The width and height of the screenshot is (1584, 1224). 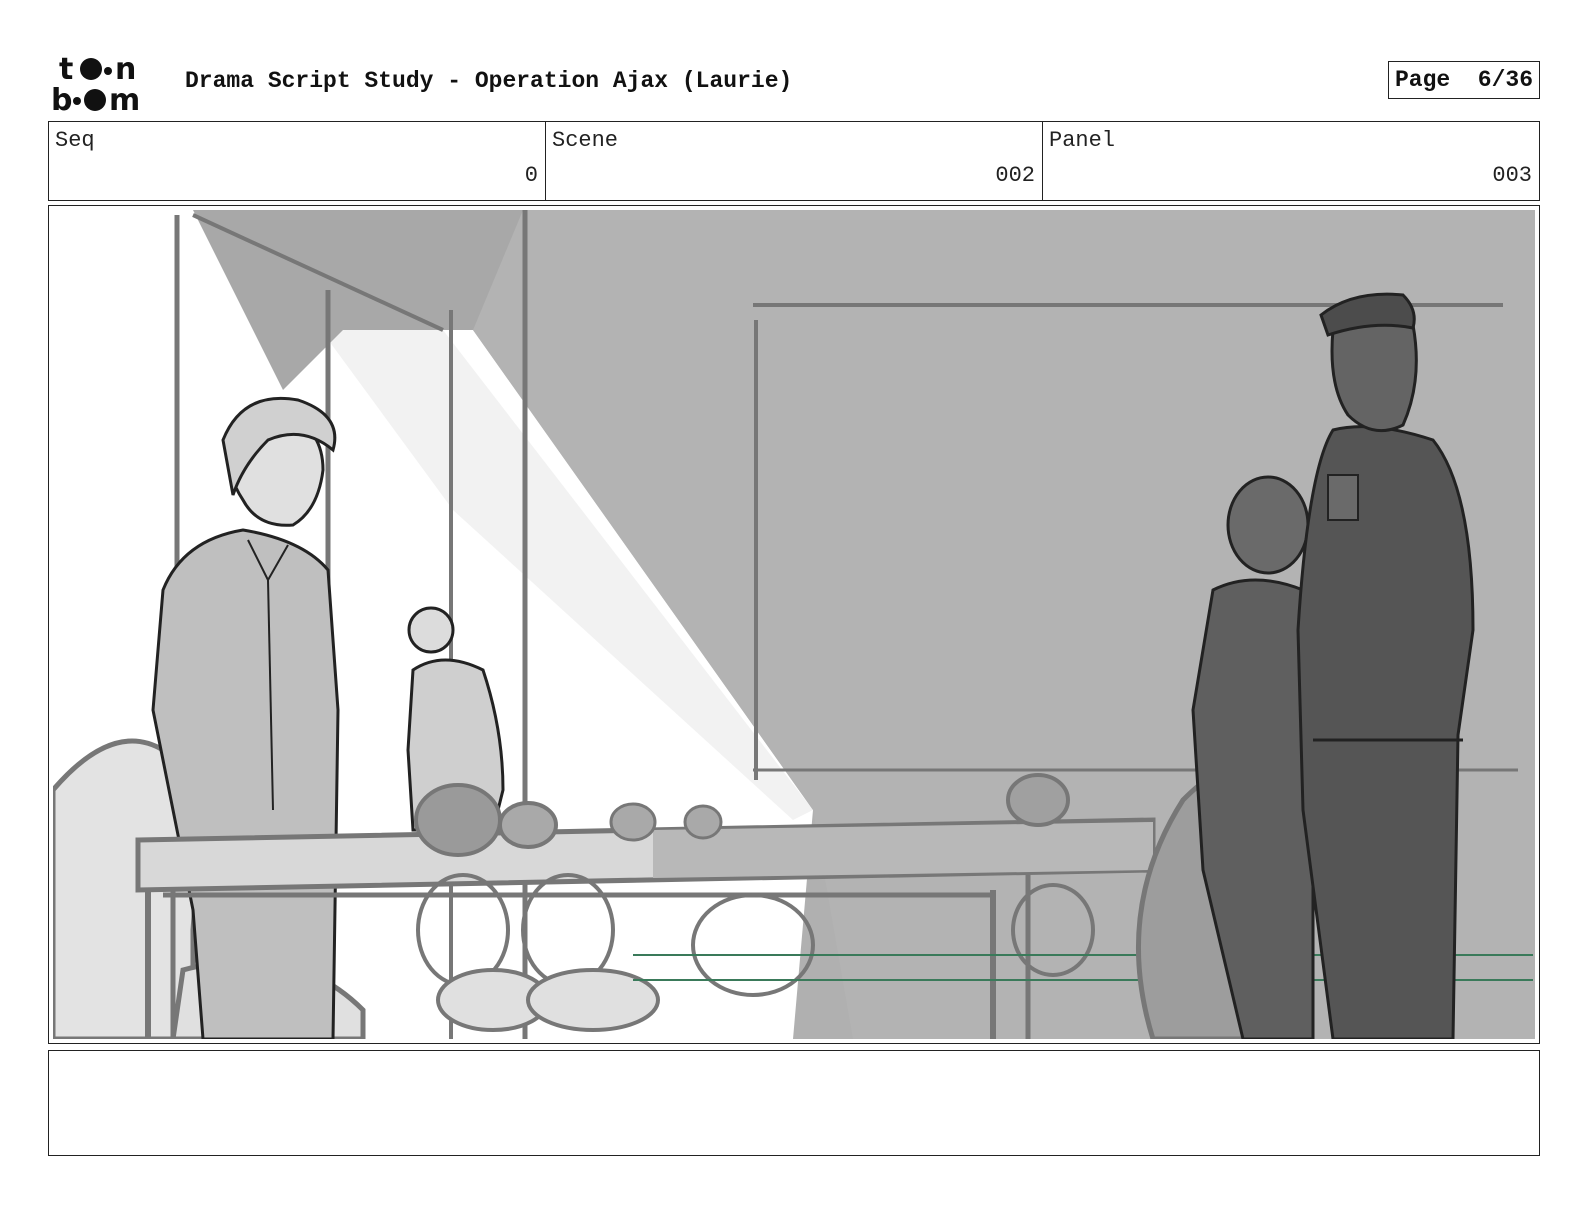 I want to click on page-label: Page, so click(x=1423, y=80).